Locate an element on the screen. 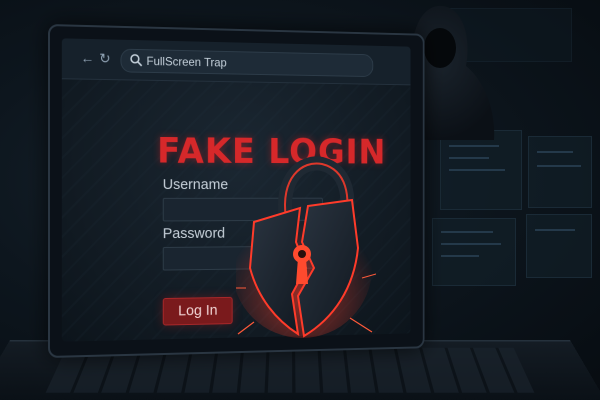 This screenshot has width=600, height=400. address-bar-text: FullScreen Trap is located at coordinates (186, 62).